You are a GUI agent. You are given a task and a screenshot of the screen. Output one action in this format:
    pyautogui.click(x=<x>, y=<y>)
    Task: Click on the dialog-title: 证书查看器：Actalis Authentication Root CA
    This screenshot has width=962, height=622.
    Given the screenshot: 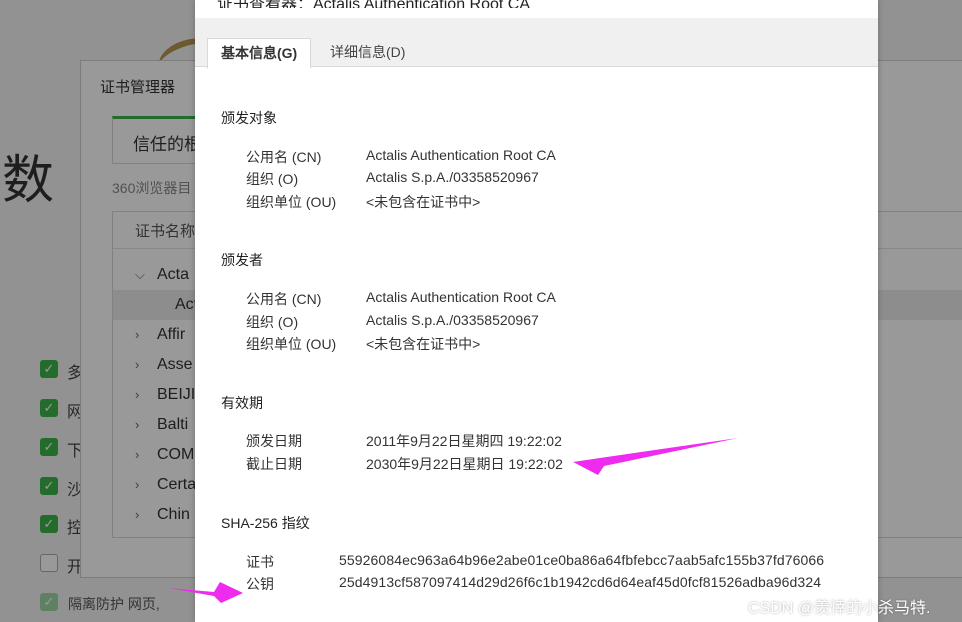 What is the action you would take?
    pyautogui.click(x=537, y=4)
    